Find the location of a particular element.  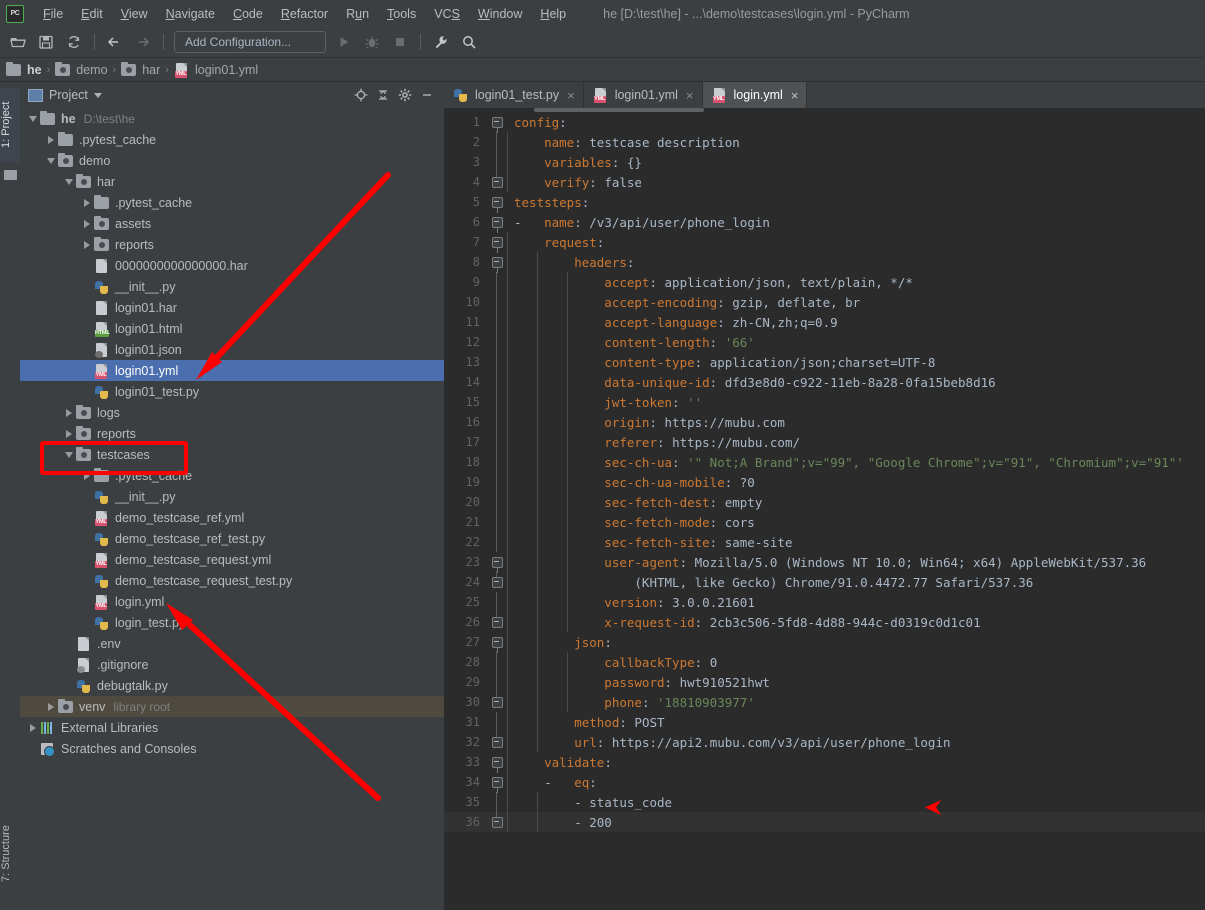

tree-item-external-libraries: External Libraries is located at coordinates (232, 727).